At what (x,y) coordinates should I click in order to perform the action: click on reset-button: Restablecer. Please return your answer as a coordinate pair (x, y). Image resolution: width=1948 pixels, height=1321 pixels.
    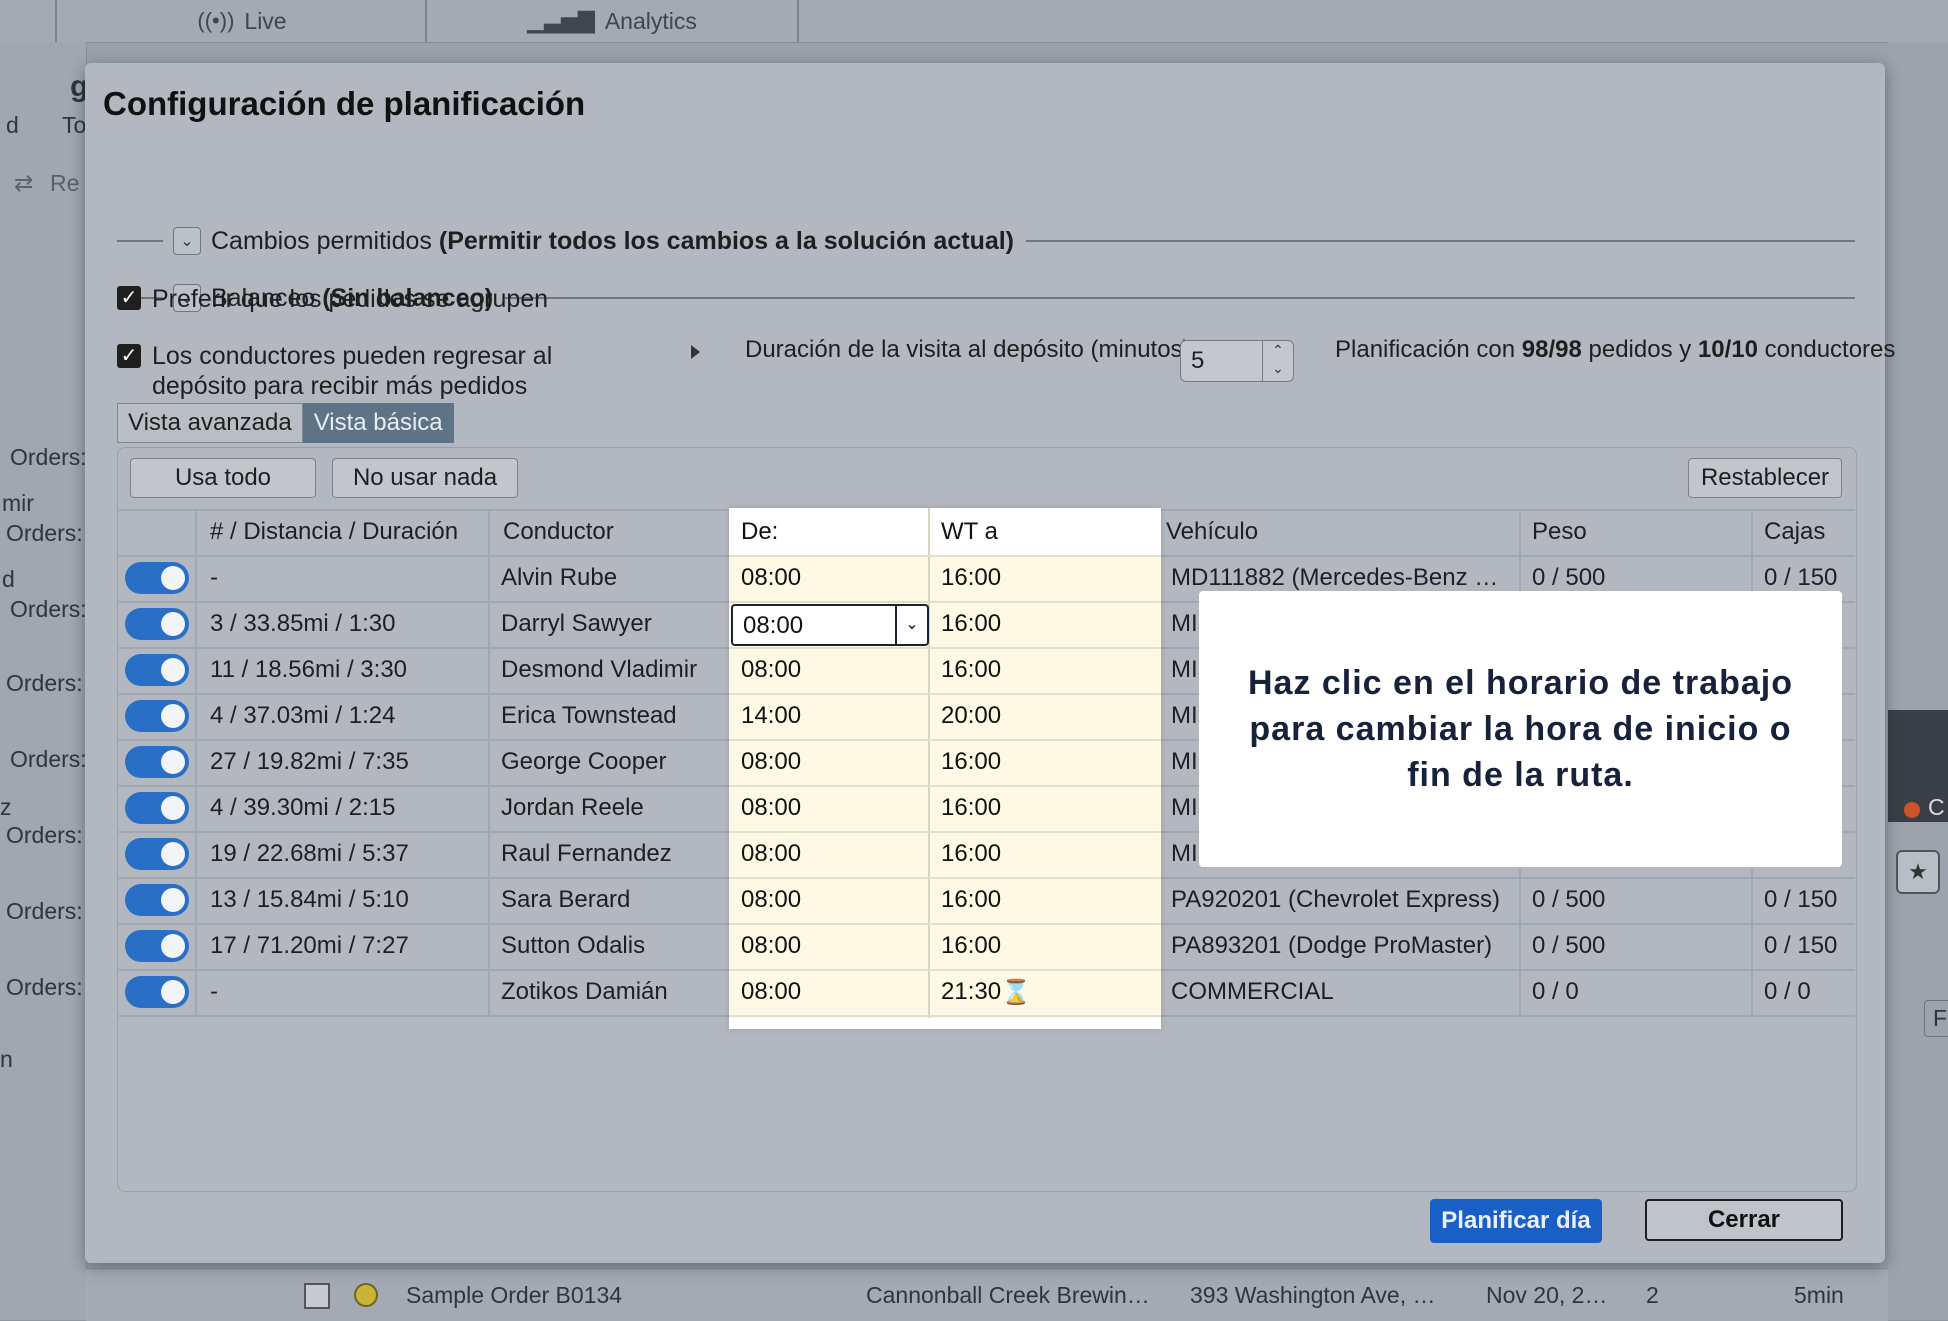
    Looking at the image, I should click on (1765, 478).